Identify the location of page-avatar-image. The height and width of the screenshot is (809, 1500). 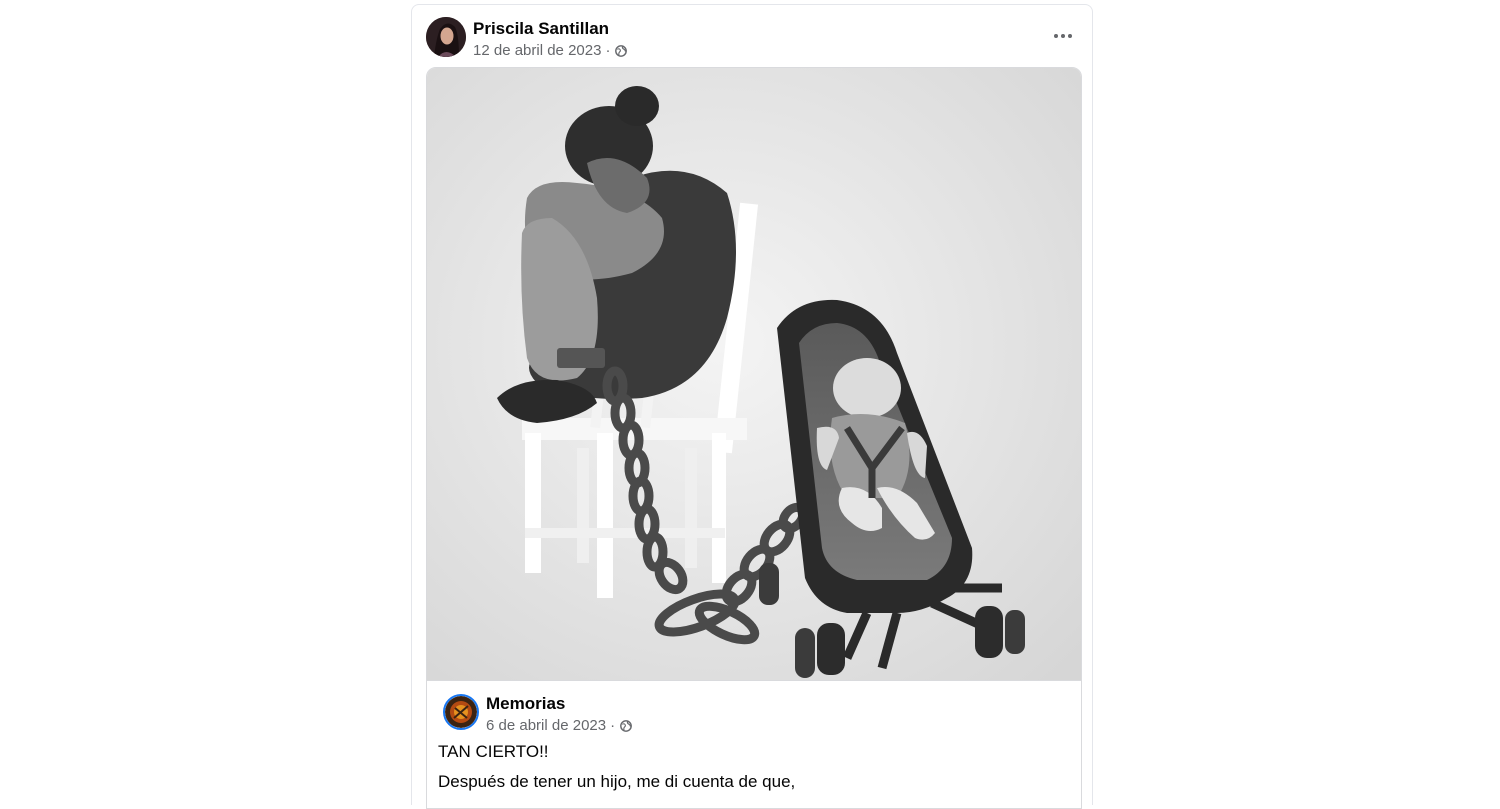
(461, 712).